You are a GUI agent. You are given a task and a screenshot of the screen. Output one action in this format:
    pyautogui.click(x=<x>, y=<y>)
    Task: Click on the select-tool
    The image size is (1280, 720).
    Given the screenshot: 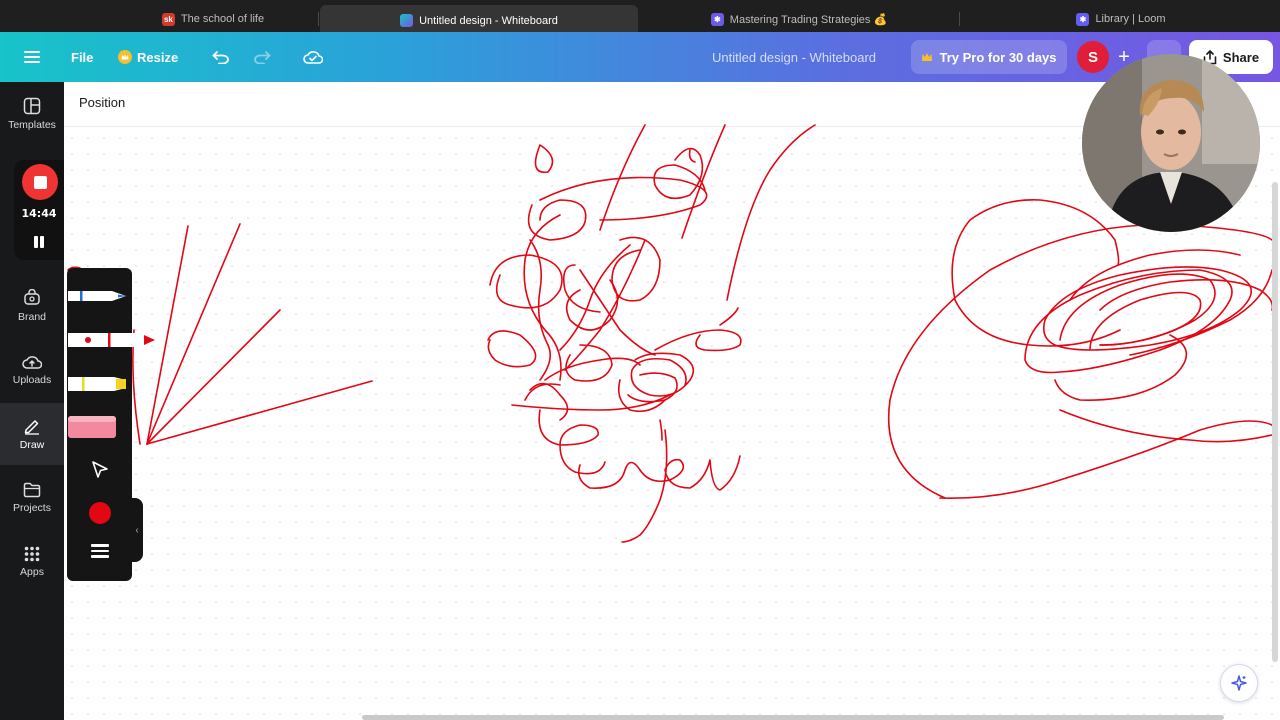 What is the action you would take?
    pyautogui.click(x=100, y=470)
    